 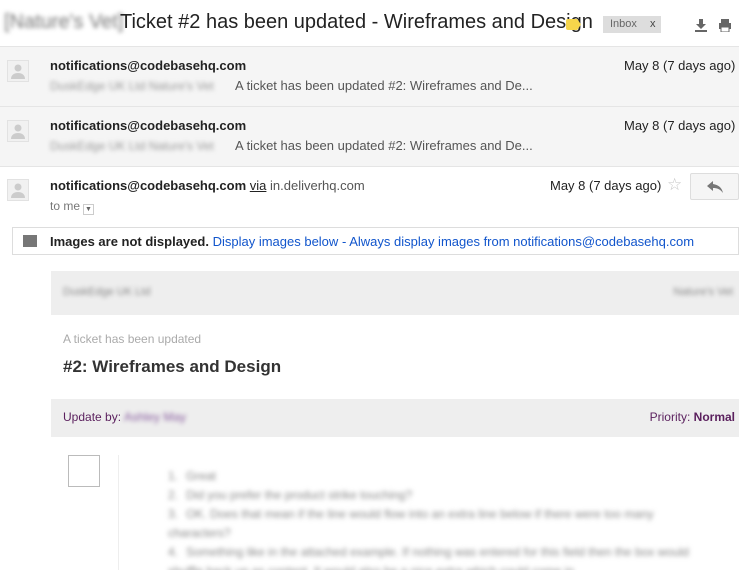 What do you see at coordinates (701, 25) in the screenshot?
I see `download-icon` at bounding box center [701, 25].